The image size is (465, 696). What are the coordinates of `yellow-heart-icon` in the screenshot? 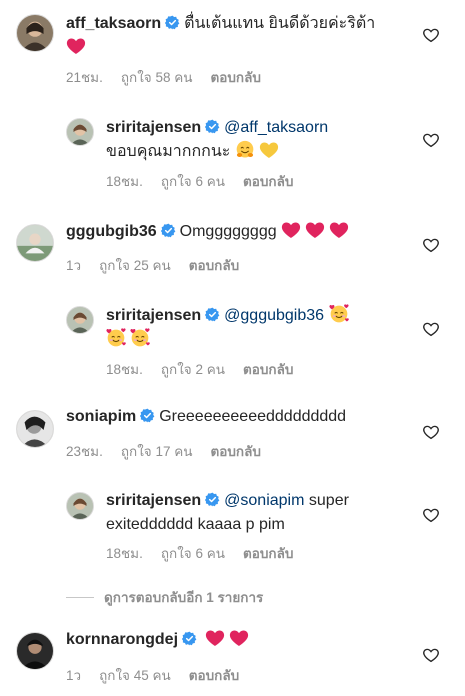 It's located at (269, 150).